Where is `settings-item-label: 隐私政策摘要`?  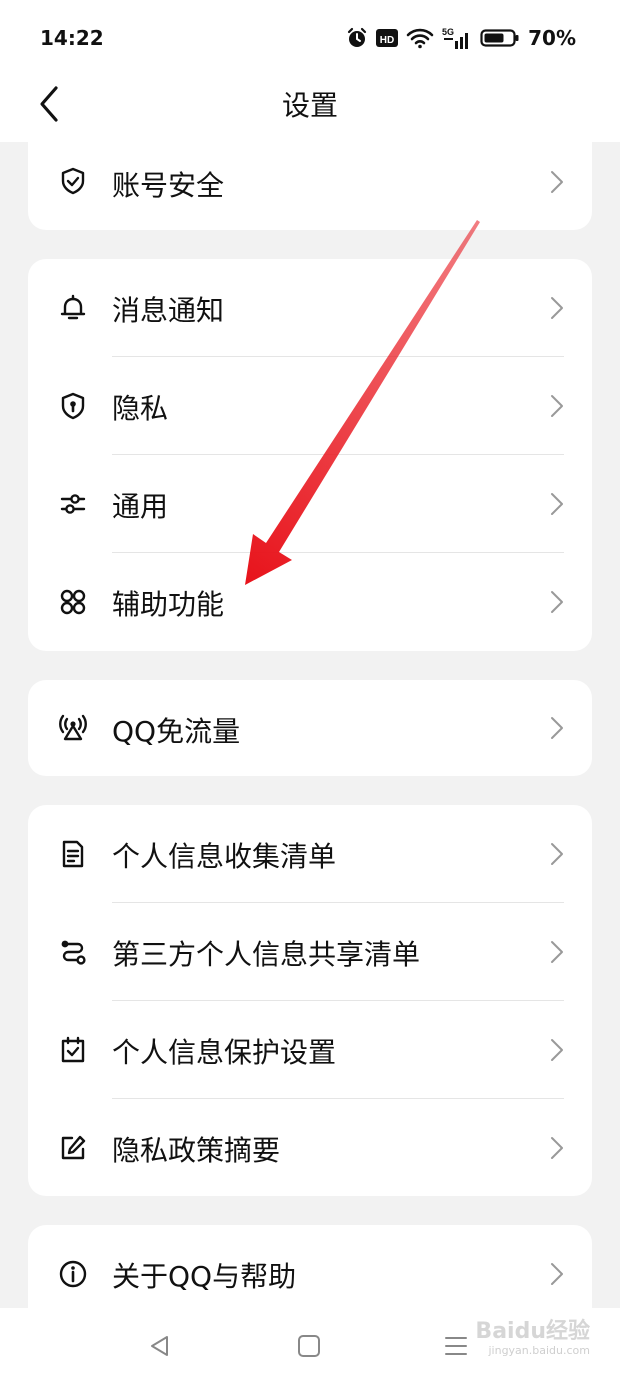
settings-item-label: 隐私政策摘要 is located at coordinates (196, 1150).